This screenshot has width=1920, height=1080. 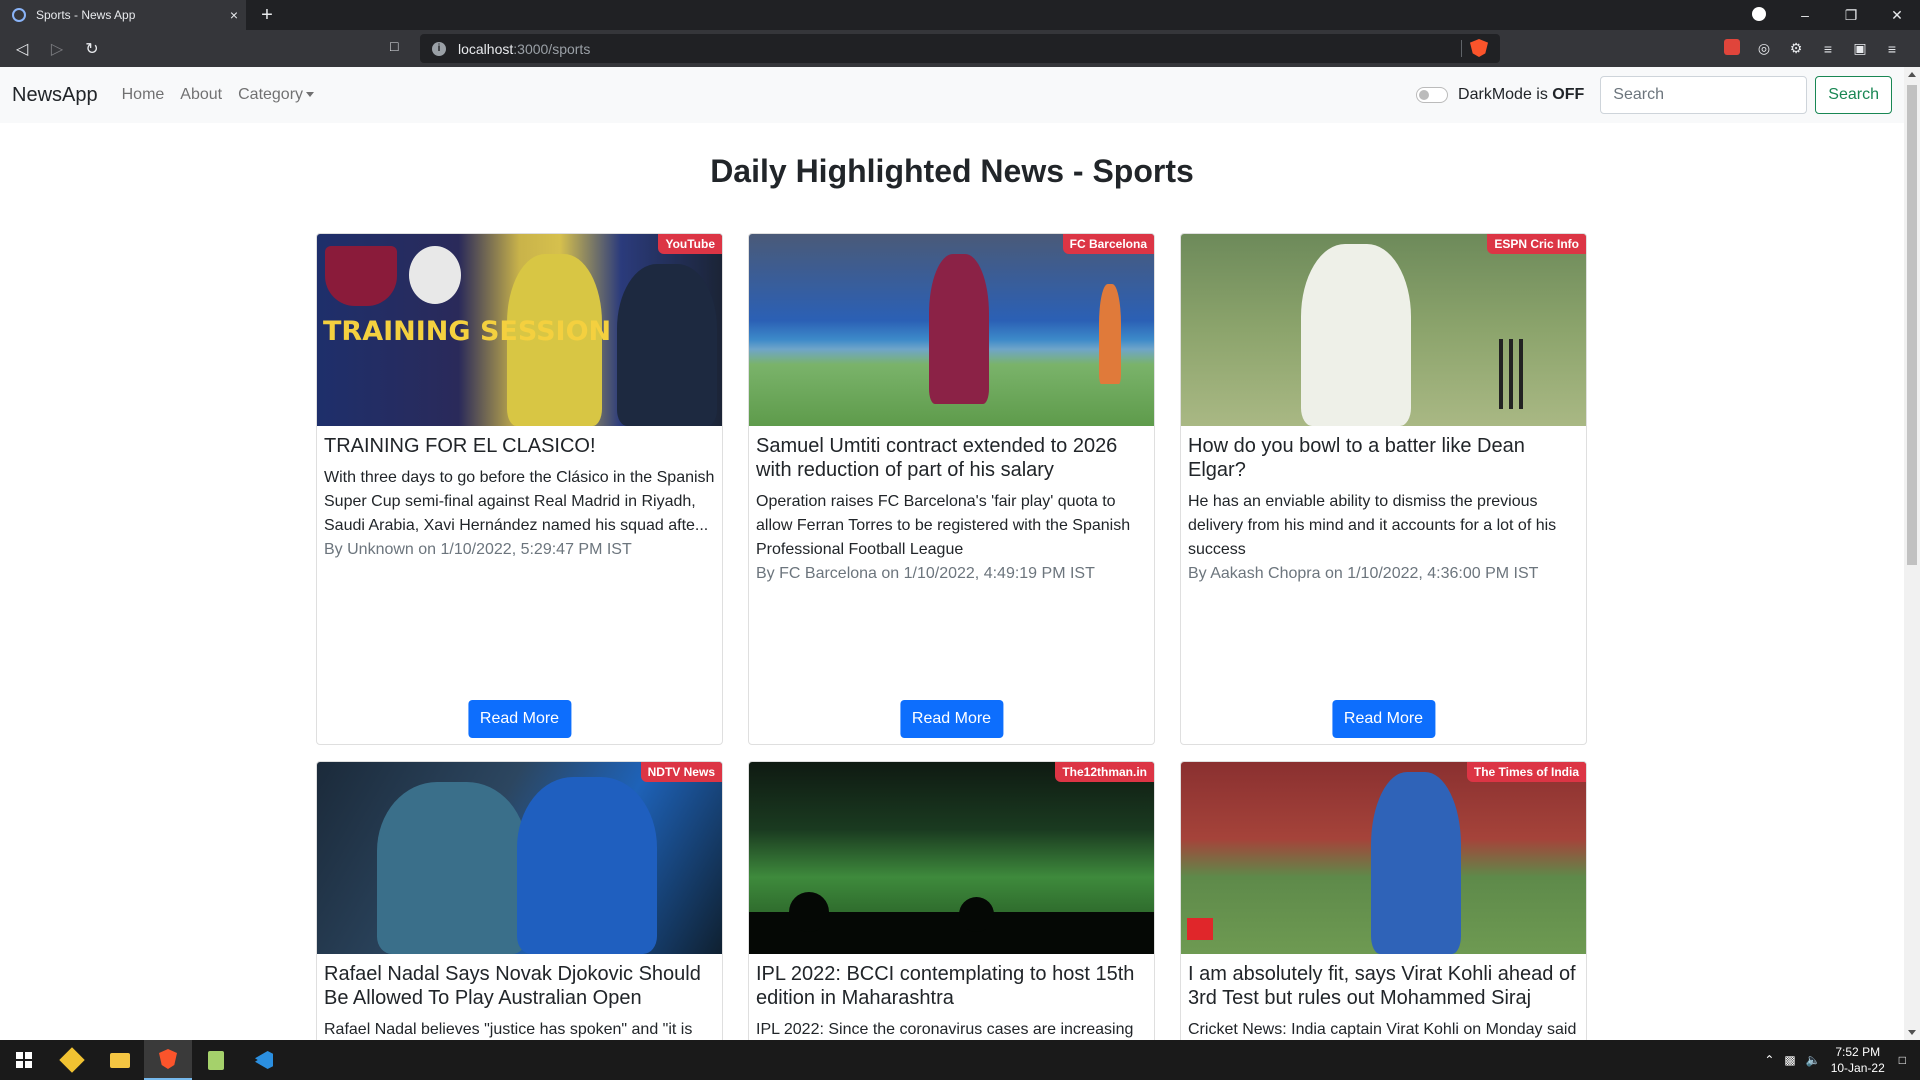 I want to click on card-title: TRAINING FOR EL CLASICO!, so click(x=460, y=446).